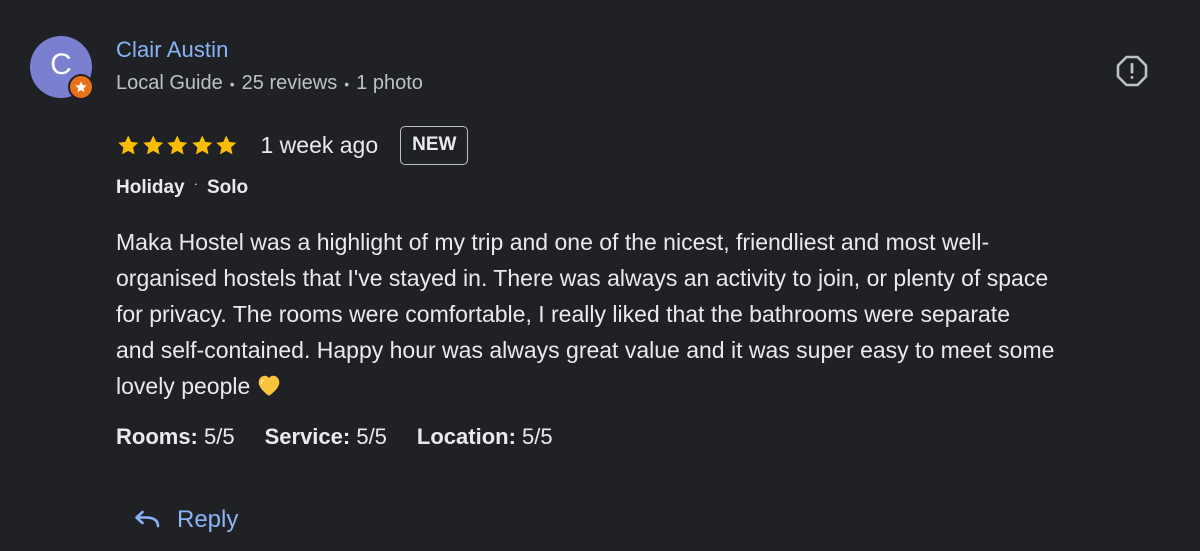  I want to click on photo-count: 1 photo, so click(389, 83).